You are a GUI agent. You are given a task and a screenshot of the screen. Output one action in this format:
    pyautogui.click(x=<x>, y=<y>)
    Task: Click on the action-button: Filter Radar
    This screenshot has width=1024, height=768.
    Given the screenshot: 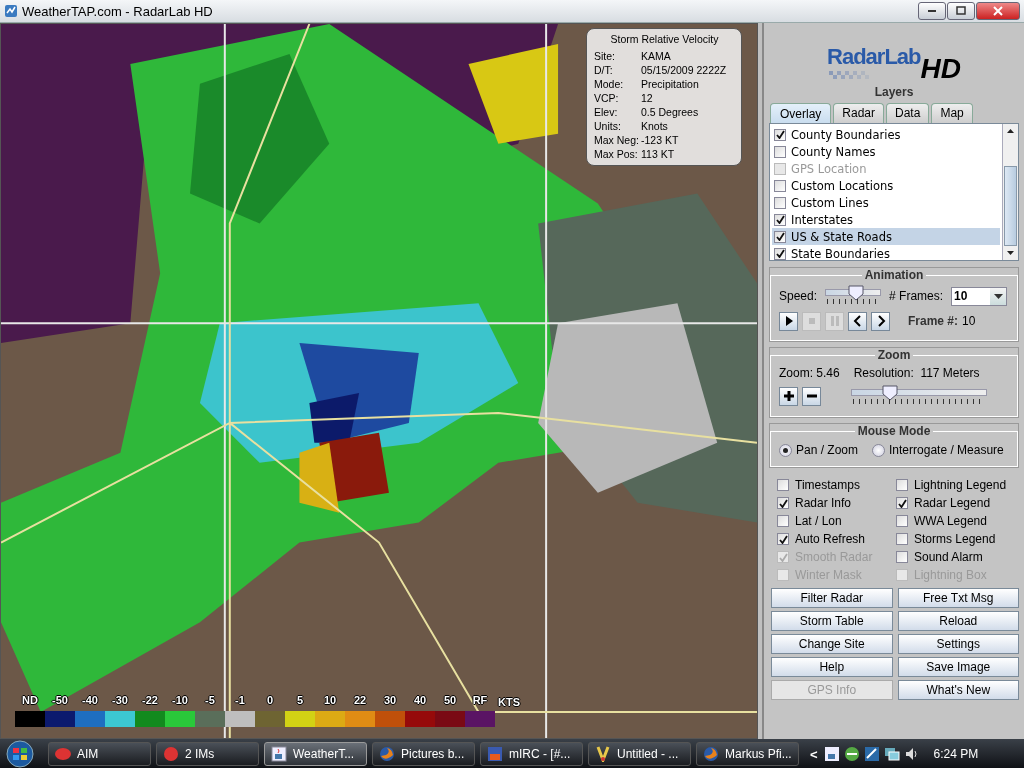 What is the action you would take?
    pyautogui.click(x=832, y=598)
    